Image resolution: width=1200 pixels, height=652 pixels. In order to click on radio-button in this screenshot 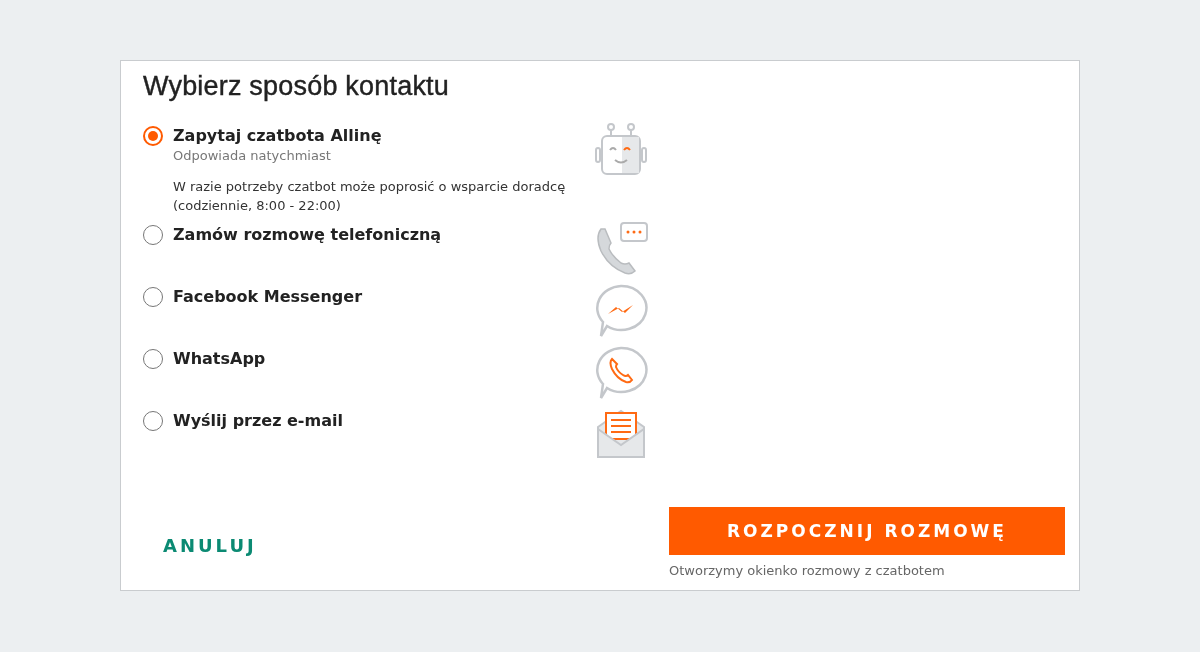, I will do `click(153, 136)`.